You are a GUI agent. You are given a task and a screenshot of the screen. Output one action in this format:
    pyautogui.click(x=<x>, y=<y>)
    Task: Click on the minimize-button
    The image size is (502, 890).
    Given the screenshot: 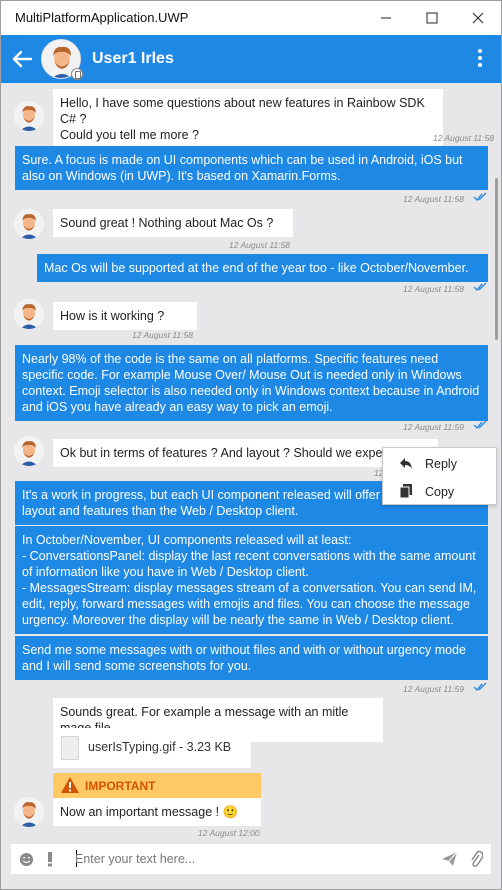 What is the action you would take?
    pyautogui.click(x=386, y=18)
    